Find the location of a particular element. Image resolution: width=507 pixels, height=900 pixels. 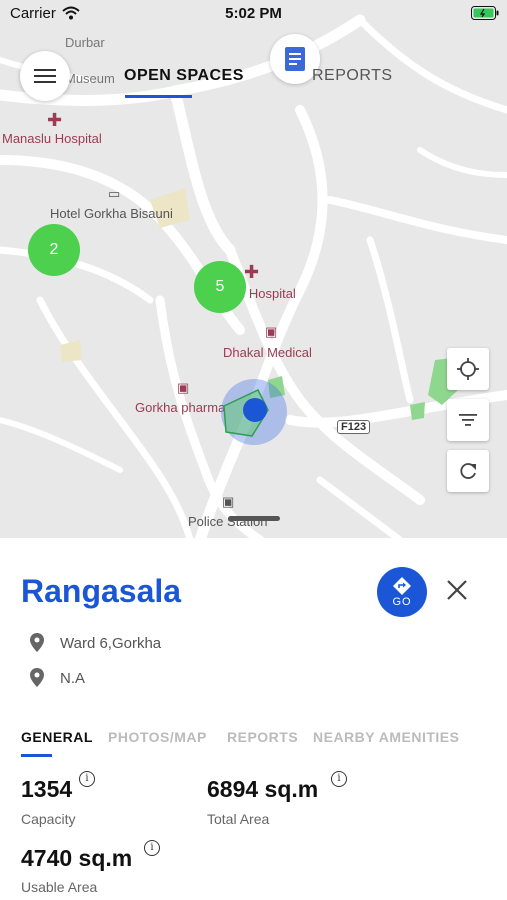

refresh-icon is located at coordinates (468, 471).